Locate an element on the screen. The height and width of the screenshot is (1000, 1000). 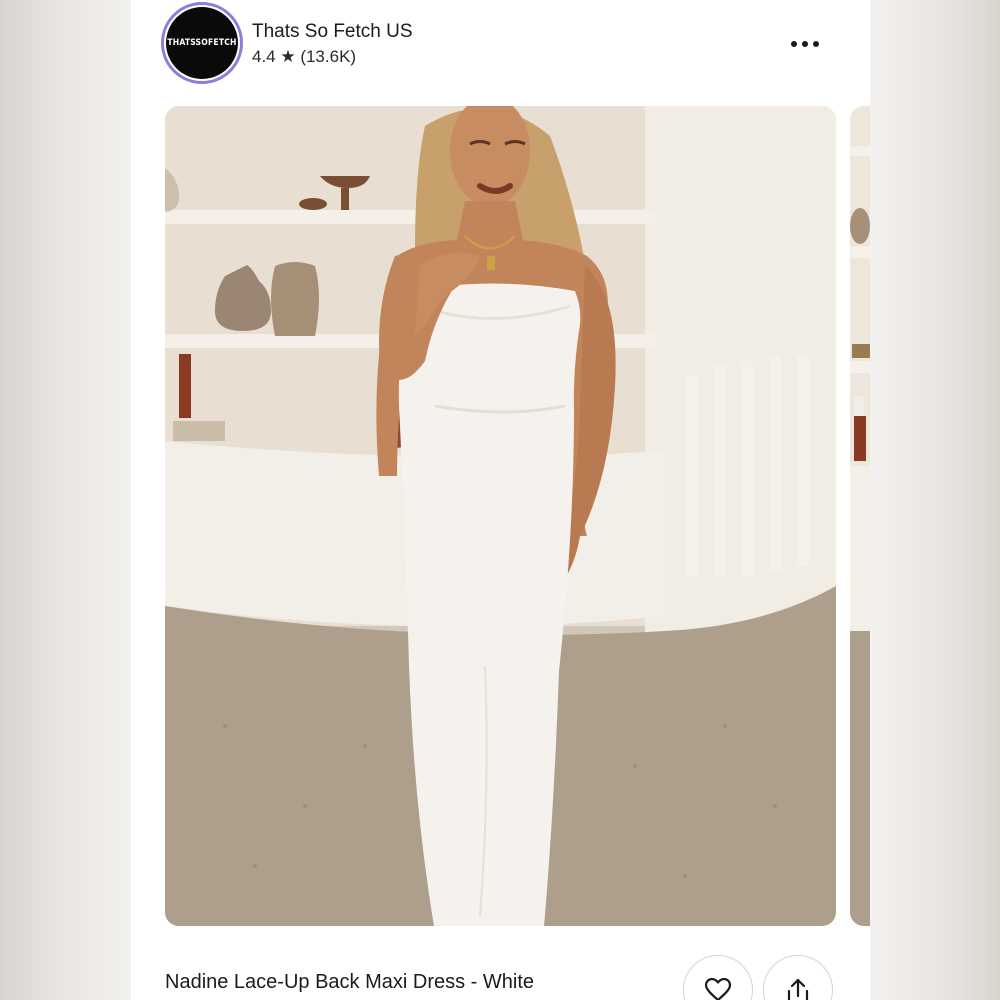
more-options-button is located at coordinates (805, 44).